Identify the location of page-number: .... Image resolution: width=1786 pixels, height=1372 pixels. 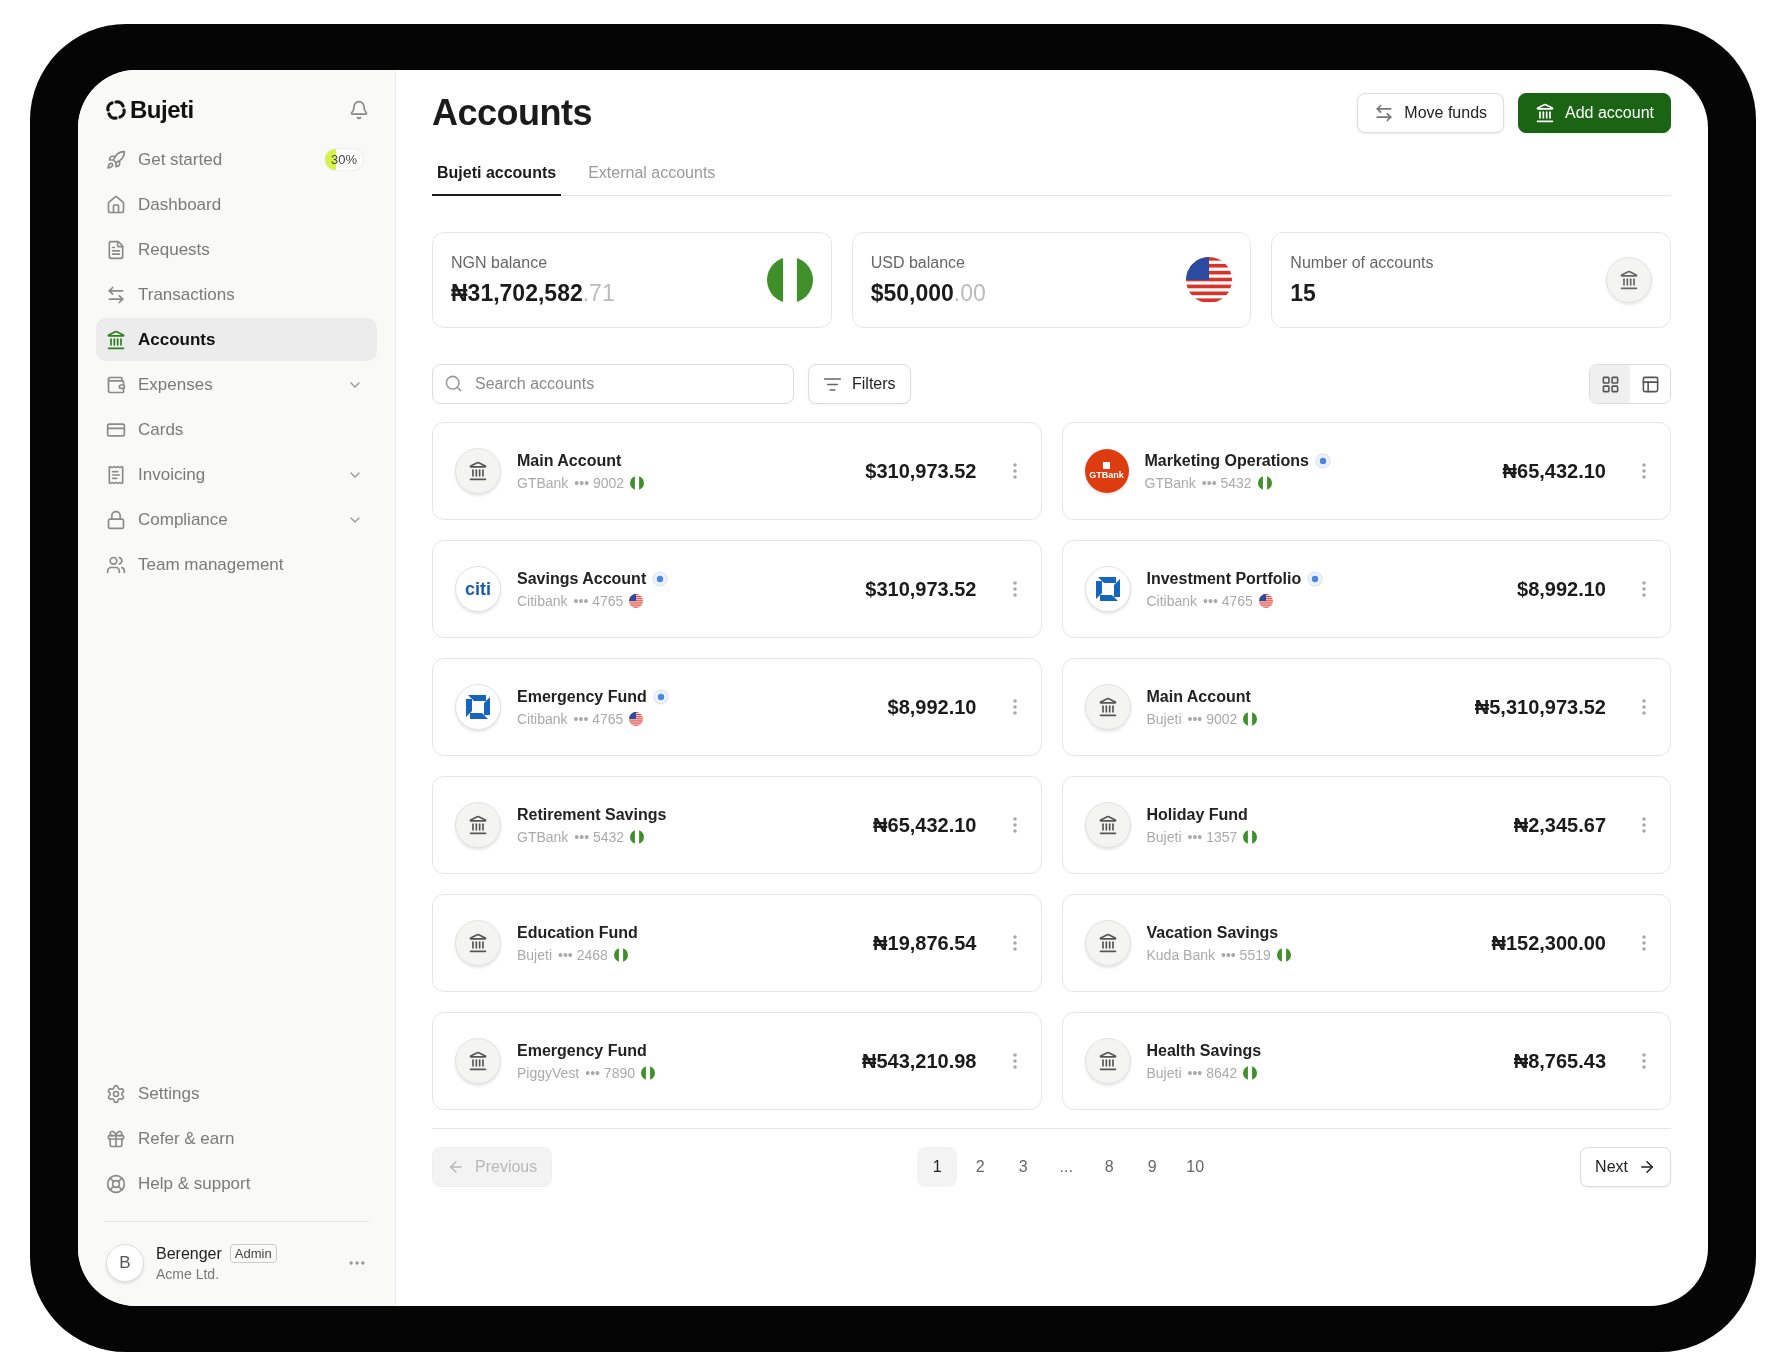
(1066, 1167).